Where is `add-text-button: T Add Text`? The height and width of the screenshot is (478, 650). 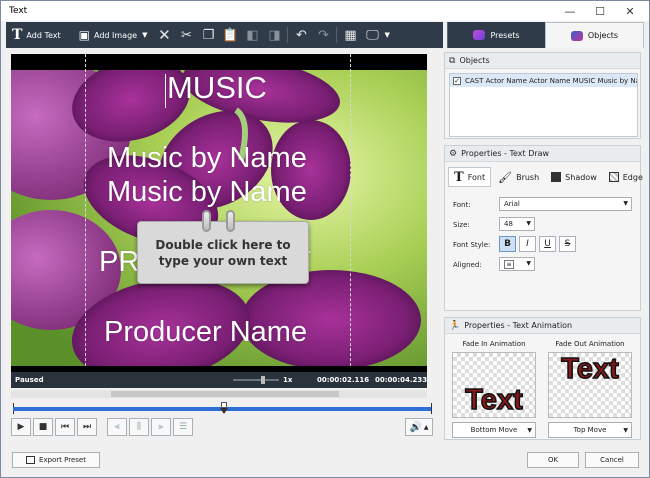
add-text-button: T Add Text is located at coordinates (36, 35).